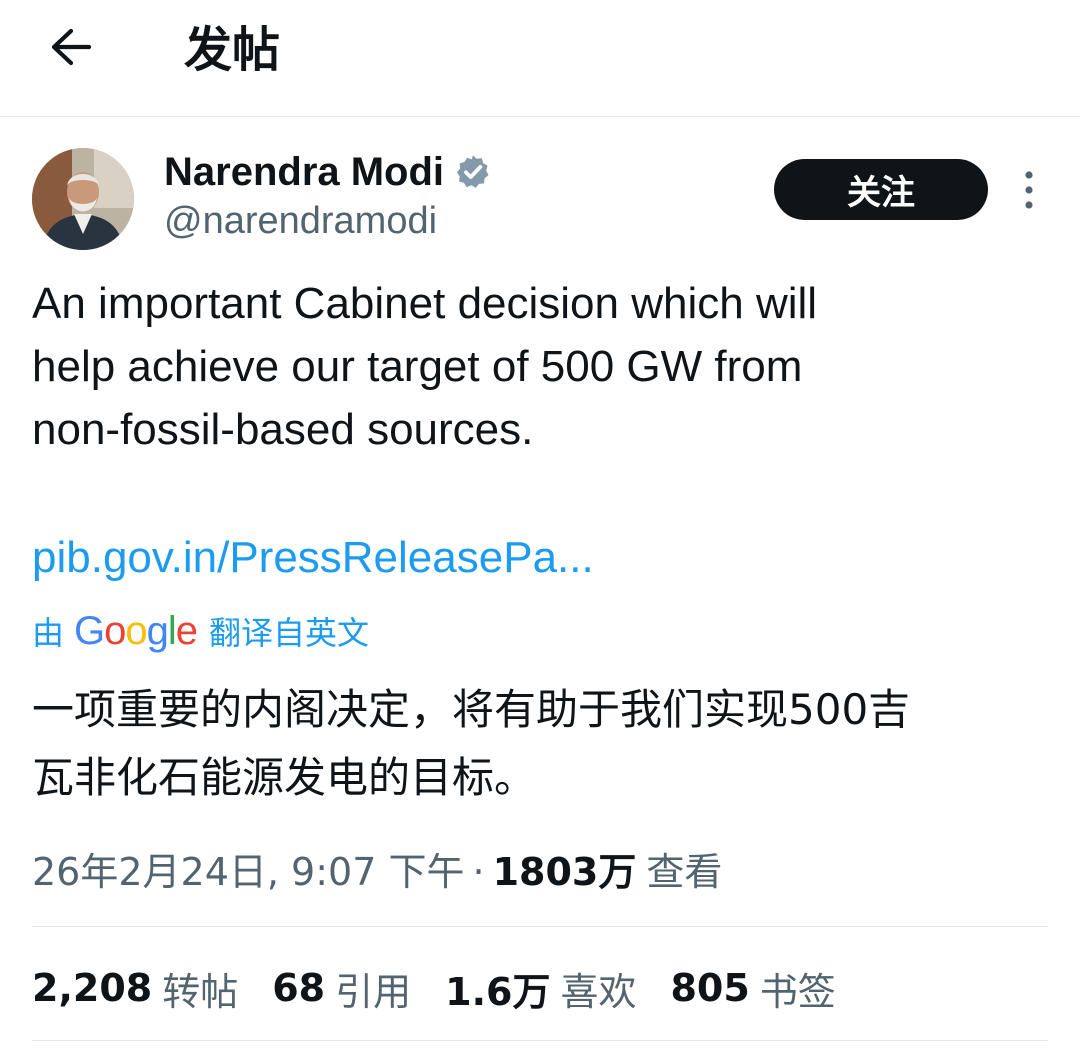  I want to click on bookmarks-label: 书签, so click(797, 991).